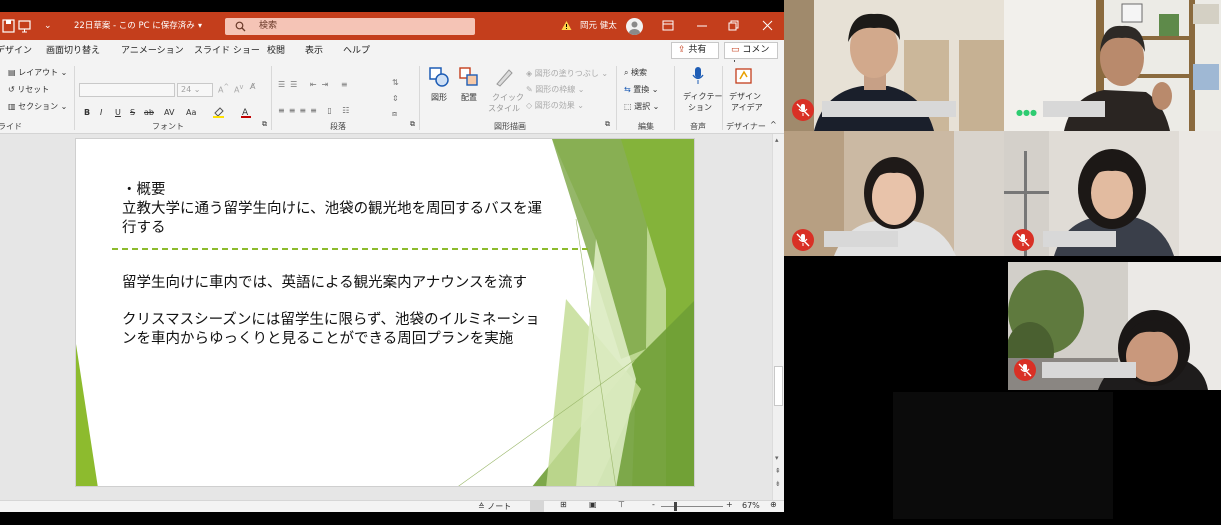 This screenshot has width=1221, height=525. What do you see at coordinates (700, 107) in the screenshot?
I see `dictate-label-2: ション` at bounding box center [700, 107].